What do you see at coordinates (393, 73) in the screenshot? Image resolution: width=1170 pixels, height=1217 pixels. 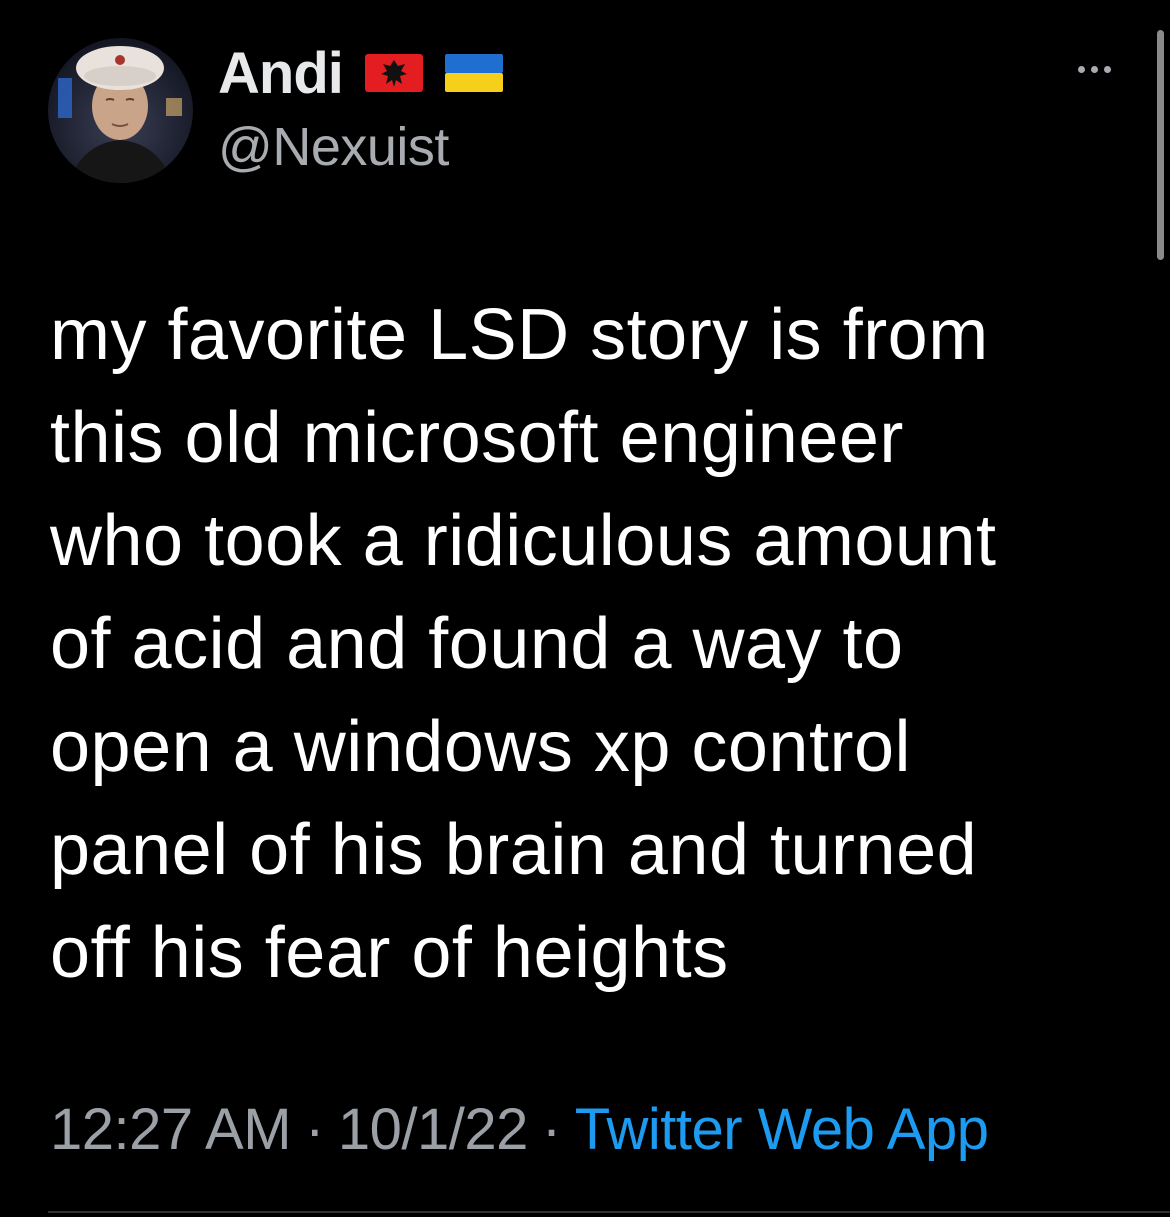 I see `albania-flag-icon` at bounding box center [393, 73].